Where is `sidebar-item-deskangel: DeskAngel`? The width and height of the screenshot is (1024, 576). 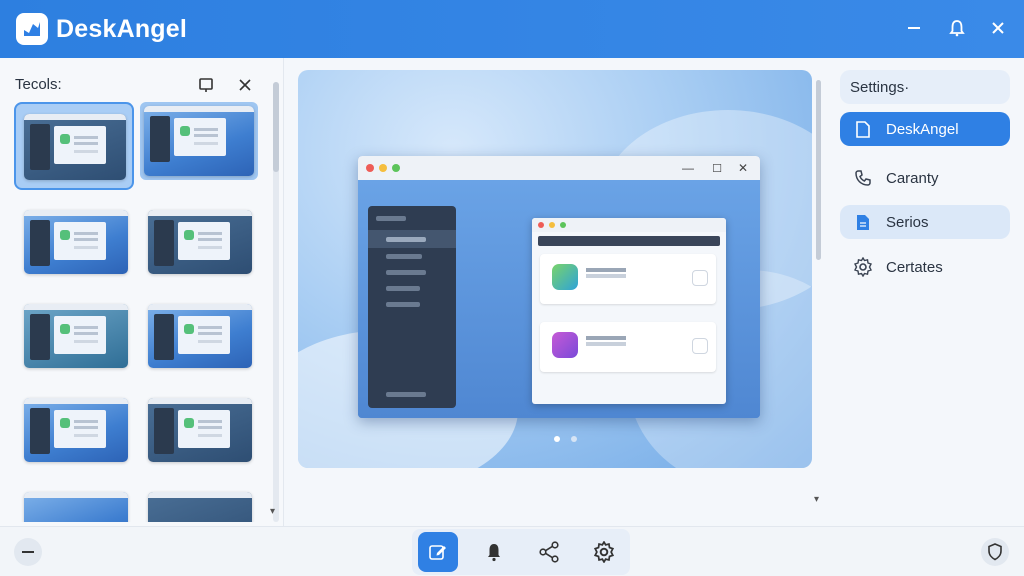
sidebar-item-deskangel: DeskAngel is located at coordinates (925, 129).